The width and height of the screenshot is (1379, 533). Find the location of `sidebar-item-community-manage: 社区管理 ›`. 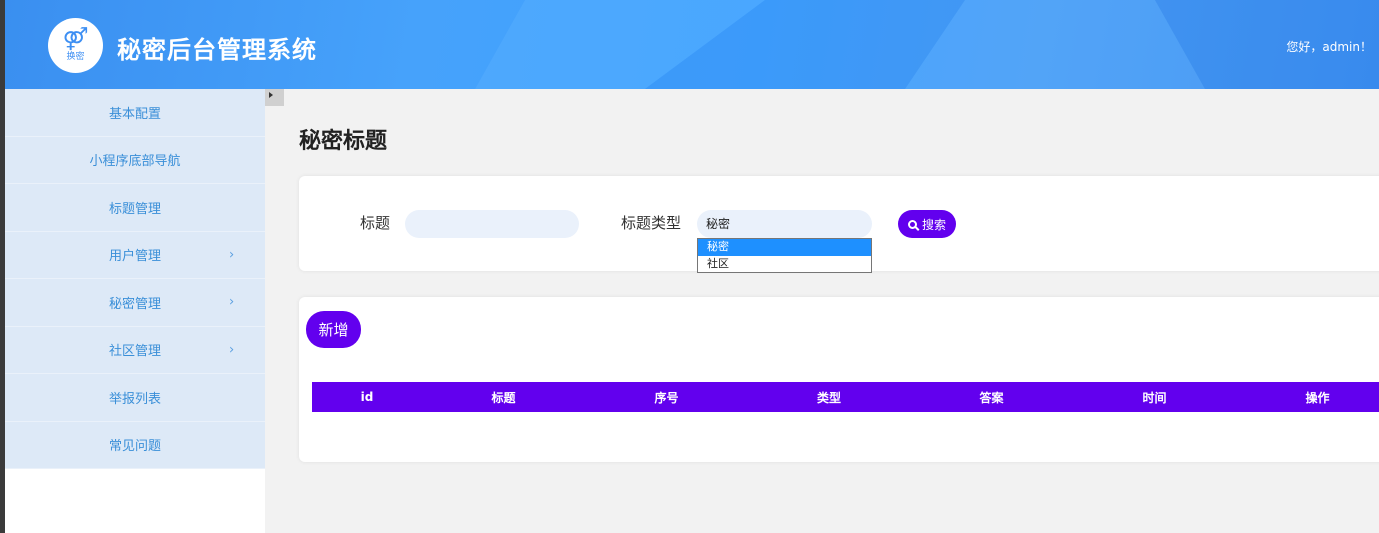

sidebar-item-community-manage: 社区管理 › is located at coordinates (135, 350).